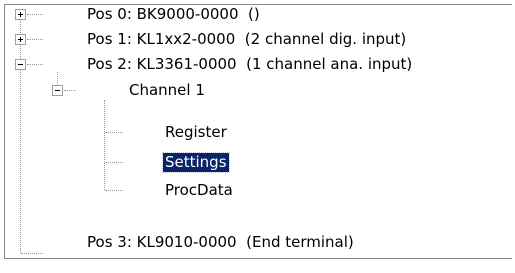 Image resolution: width=515 pixels, height=273 pixels. What do you see at coordinates (20, 64) in the screenshot?
I see `collapse-pos2-icon` at bounding box center [20, 64].